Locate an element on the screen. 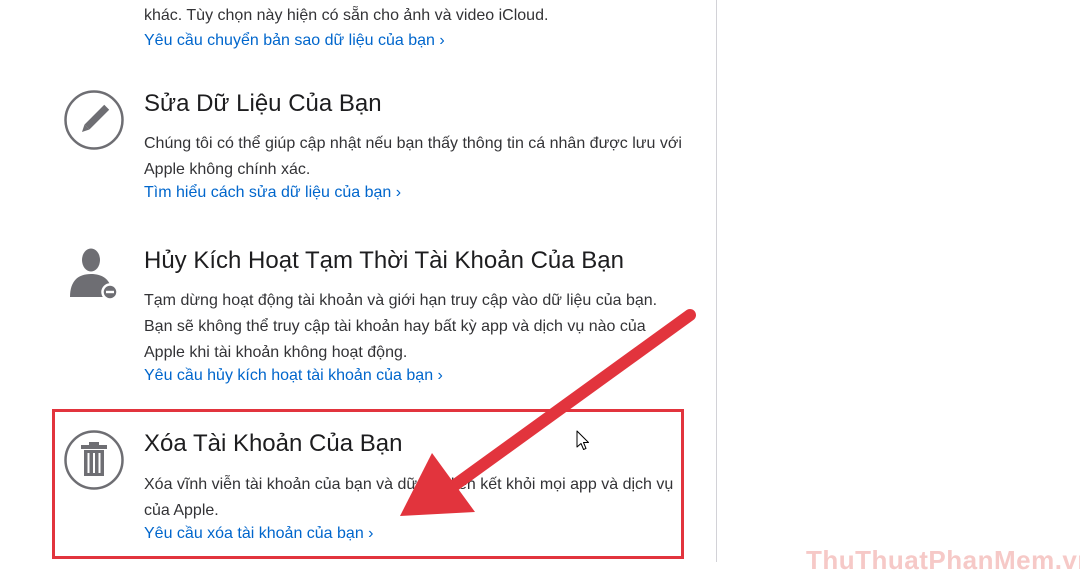 The image size is (1080, 576). watermark-text: ThuThuatPhanMem.vn is located at coordinates (943, 560).